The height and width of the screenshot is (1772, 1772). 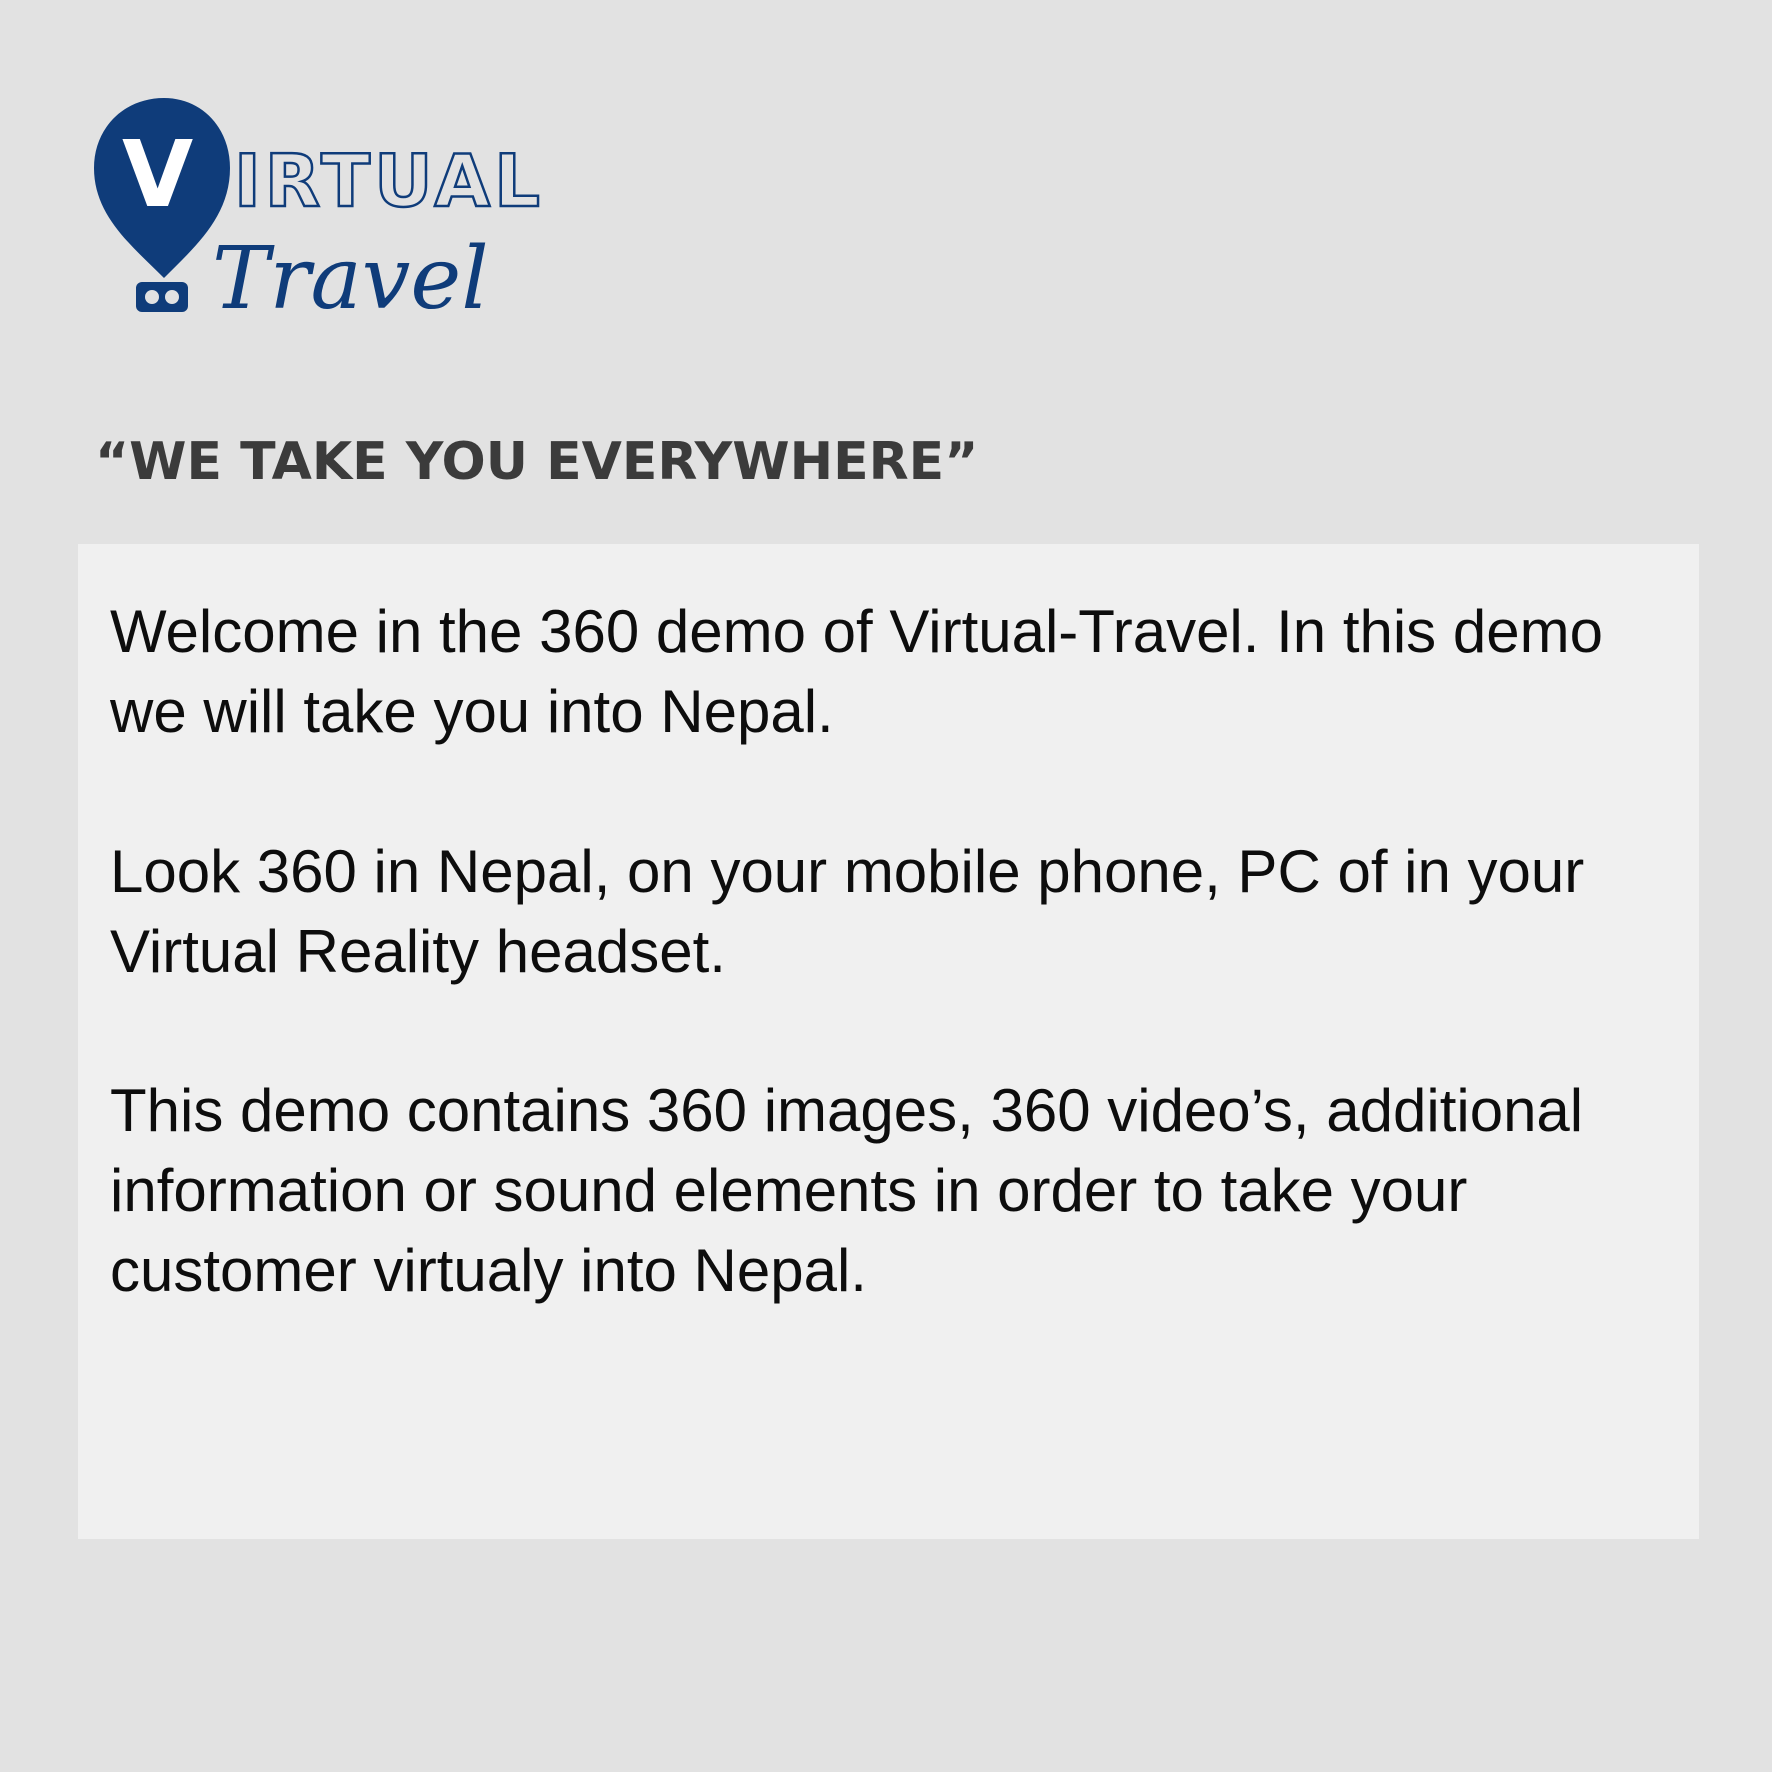 What do you see at coordinates (157, 174) in the screenshot?
I see `logo-initial: V` at bounding box center [157, 174].